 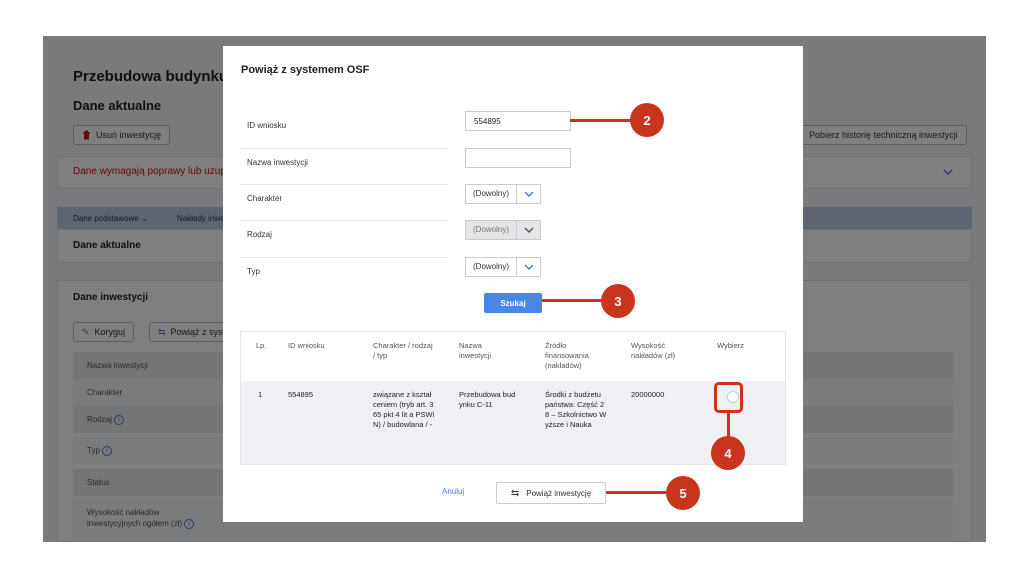 I want to click on col-header-zrodlo: Źródło finansowania (nakładów), so click(x=567, y=355).